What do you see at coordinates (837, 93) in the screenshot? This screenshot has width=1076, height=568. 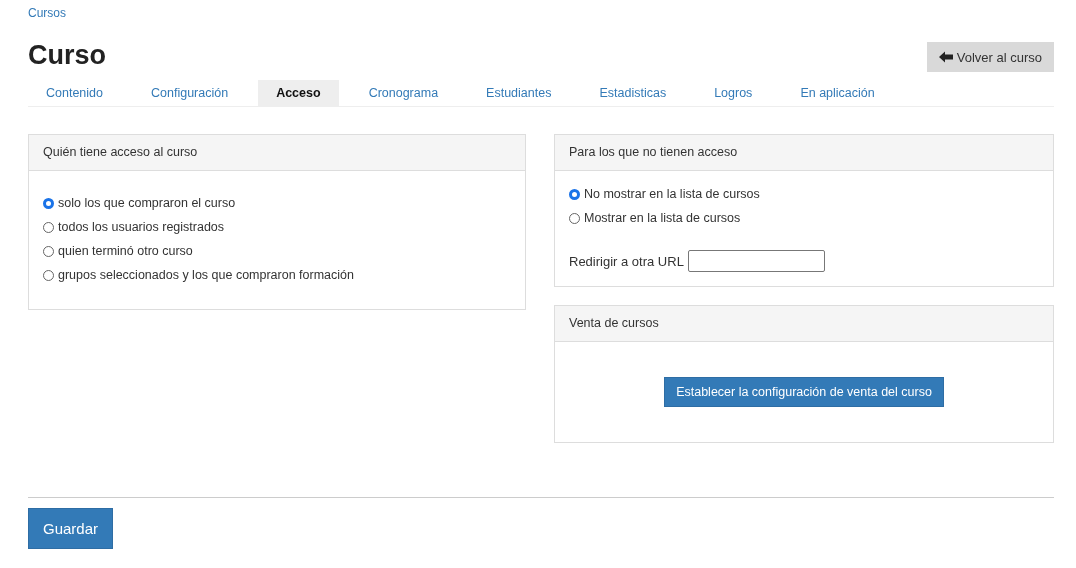 I see `tab: En aplicación` at bounding box center [837, 93].